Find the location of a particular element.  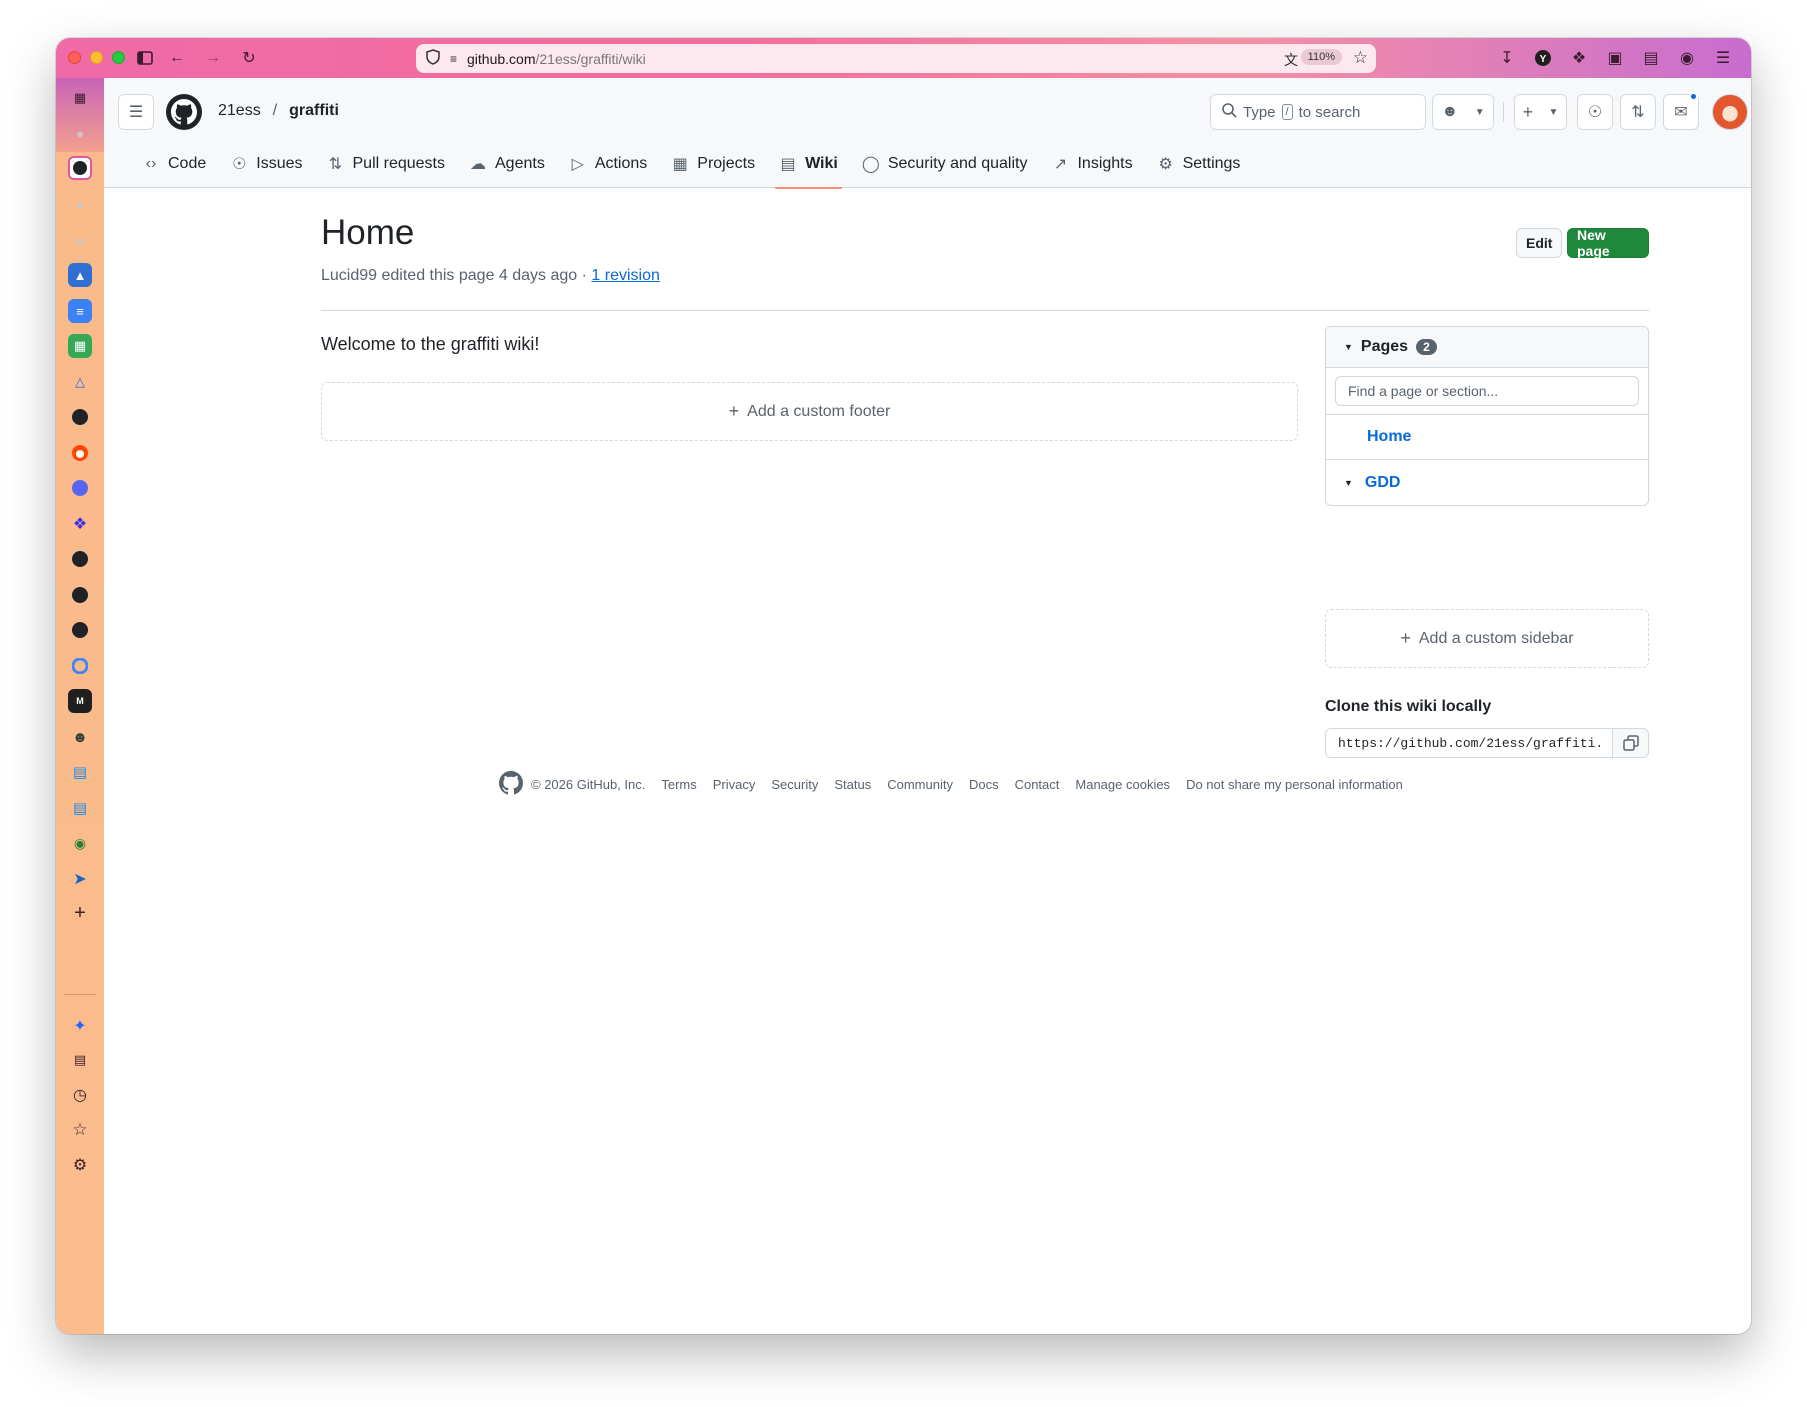

drive-icon: △ is located at coordinates (80, 382).